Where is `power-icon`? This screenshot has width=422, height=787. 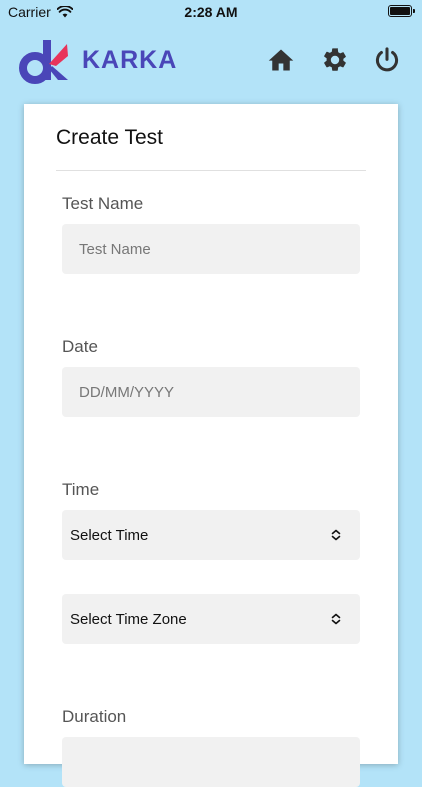
power-icon is located at coordinates (387, 60).